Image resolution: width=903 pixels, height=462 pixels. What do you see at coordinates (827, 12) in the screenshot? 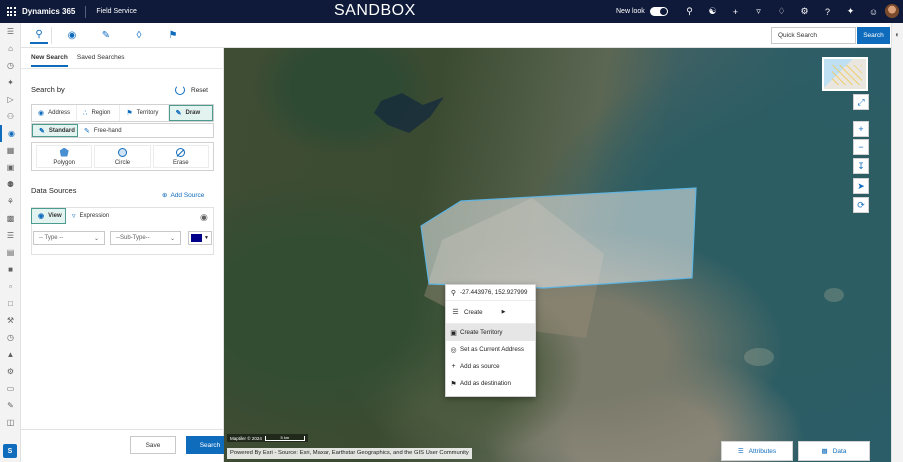
I see `help-icon: ?` at bounding box center [827, 12].